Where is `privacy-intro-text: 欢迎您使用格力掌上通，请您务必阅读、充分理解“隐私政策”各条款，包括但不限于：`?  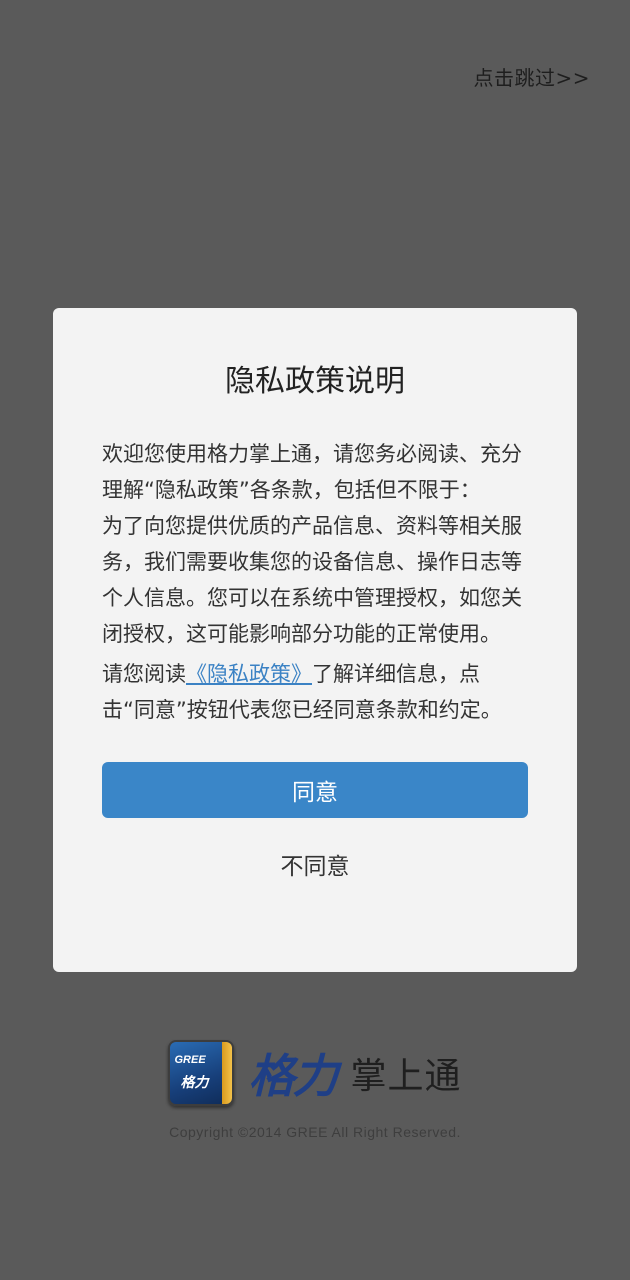
privacy-intro-text: 欢迎您使用格力掌上通，请您务必阅读、充分理解“隐私政策”各条款，包括但不限于： is located at coordinates (312, 472).